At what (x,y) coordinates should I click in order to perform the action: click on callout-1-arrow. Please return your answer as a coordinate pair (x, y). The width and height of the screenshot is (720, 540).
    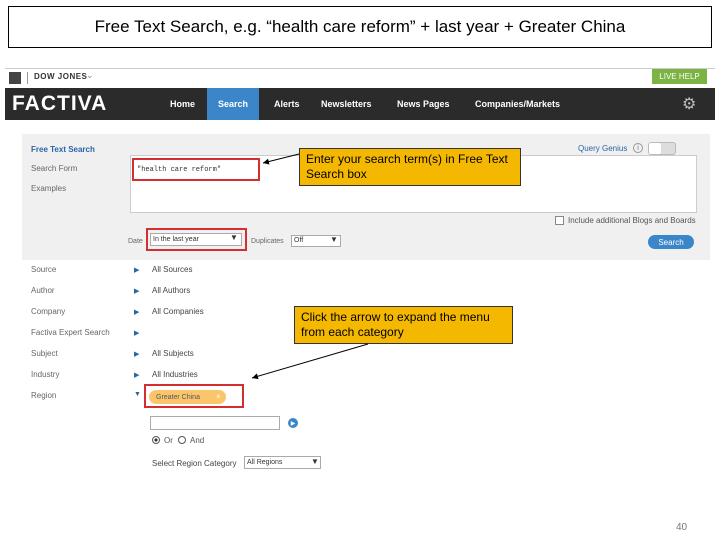
    Looking at the image, I should click on (281, 159).